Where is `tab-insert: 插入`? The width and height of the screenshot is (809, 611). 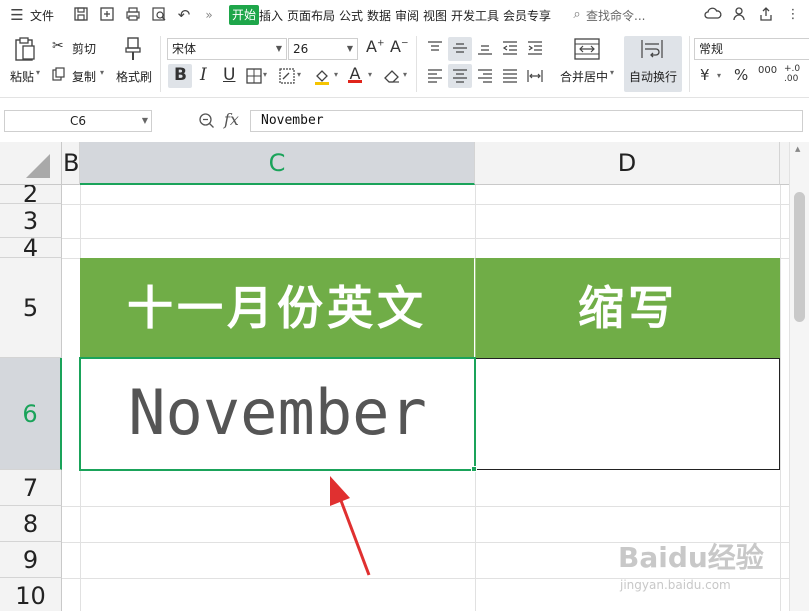
tab-insert: 插入 is located at coordinates (271, 15).